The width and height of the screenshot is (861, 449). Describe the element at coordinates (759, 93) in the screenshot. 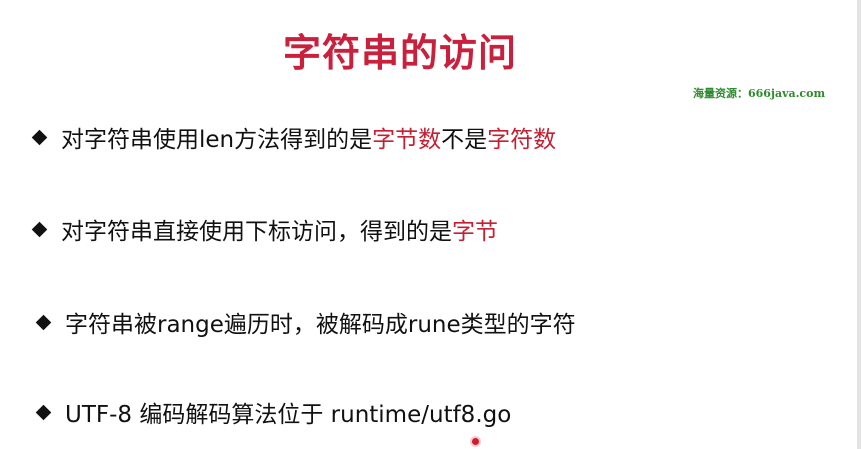

I see `watermark-text: 海量资源：666java.com` at that location.